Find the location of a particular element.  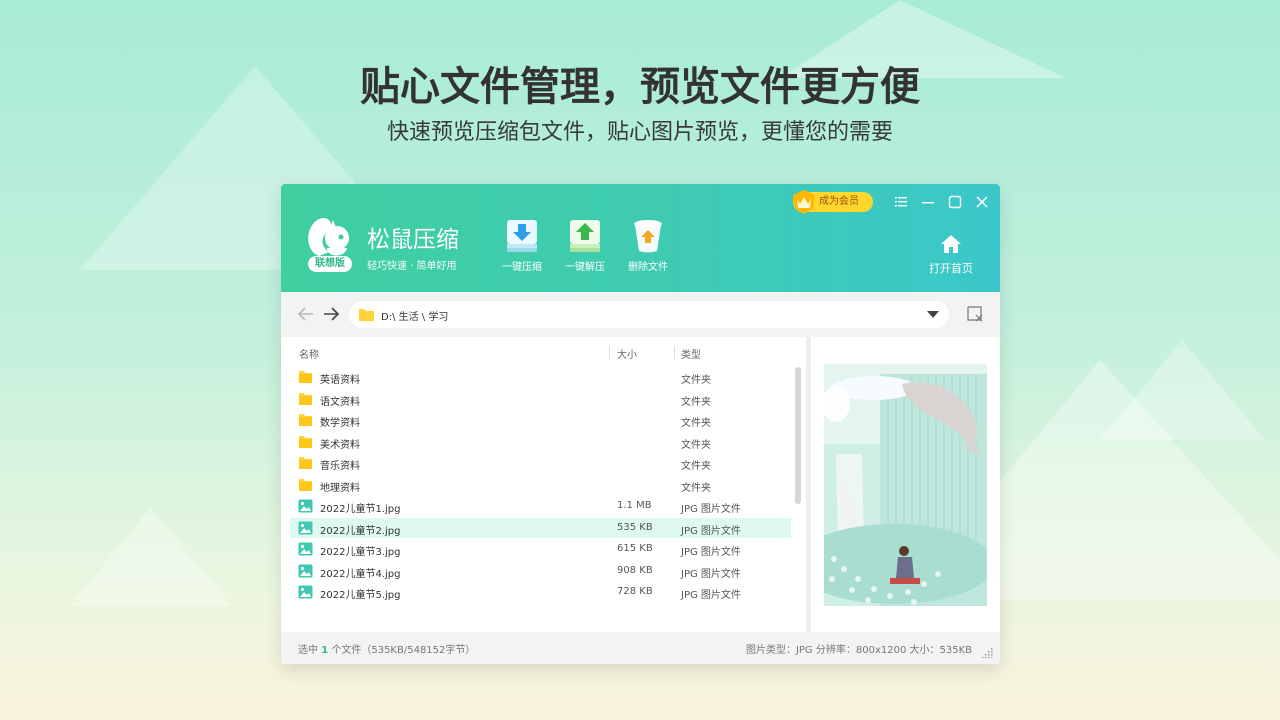

scrollbar is located at coordinates (798, 435).